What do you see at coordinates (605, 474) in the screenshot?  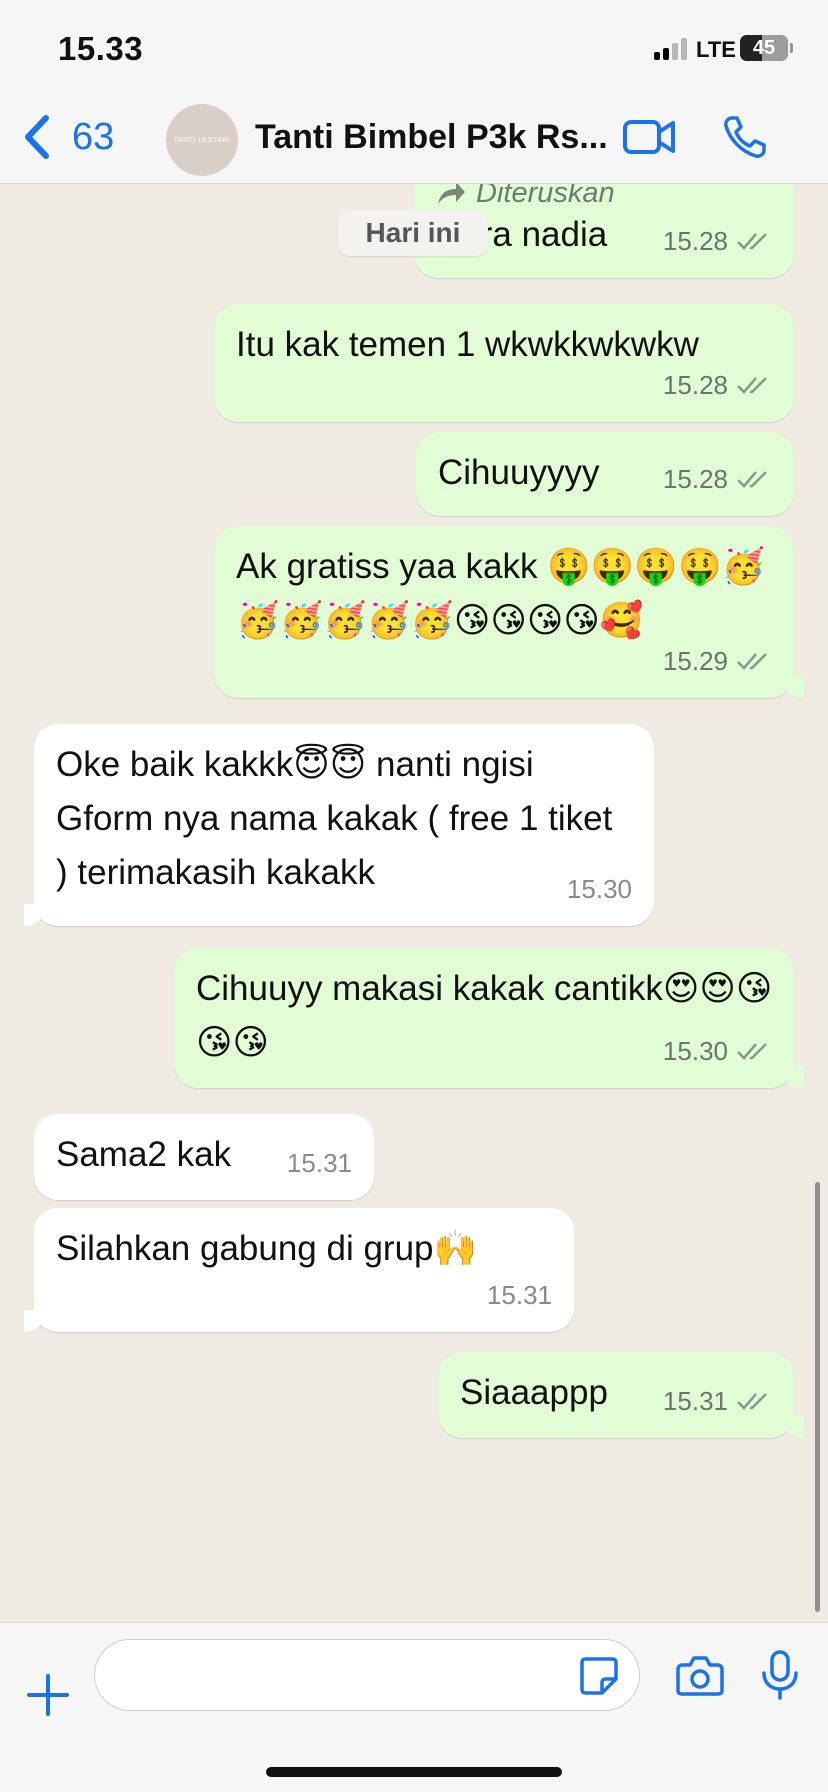 I see `message-bubble-outgoing: Cihuuyyyy 15.28` at bounding box center [605, 474].